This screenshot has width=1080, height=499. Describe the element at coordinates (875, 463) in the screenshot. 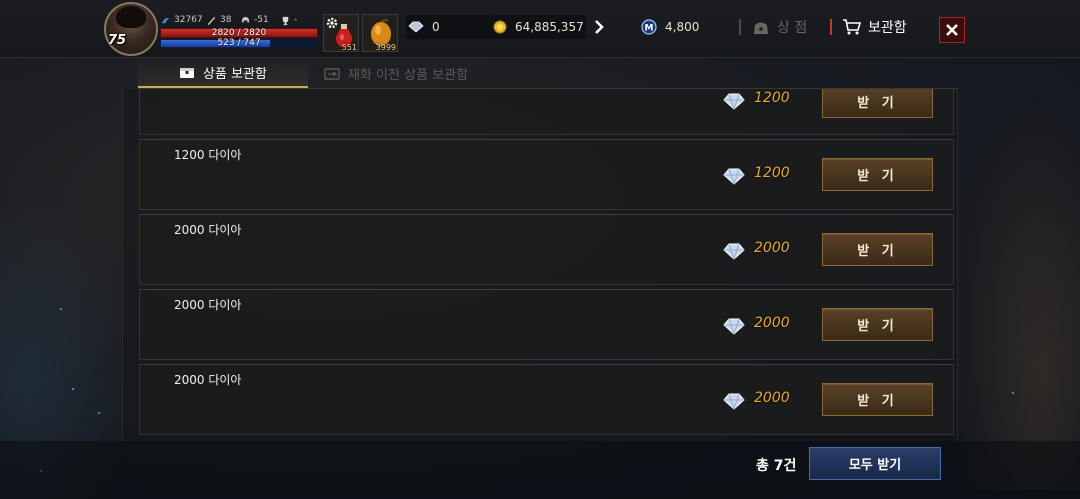

I see `claim-all-button: 모두 받기` at that location.